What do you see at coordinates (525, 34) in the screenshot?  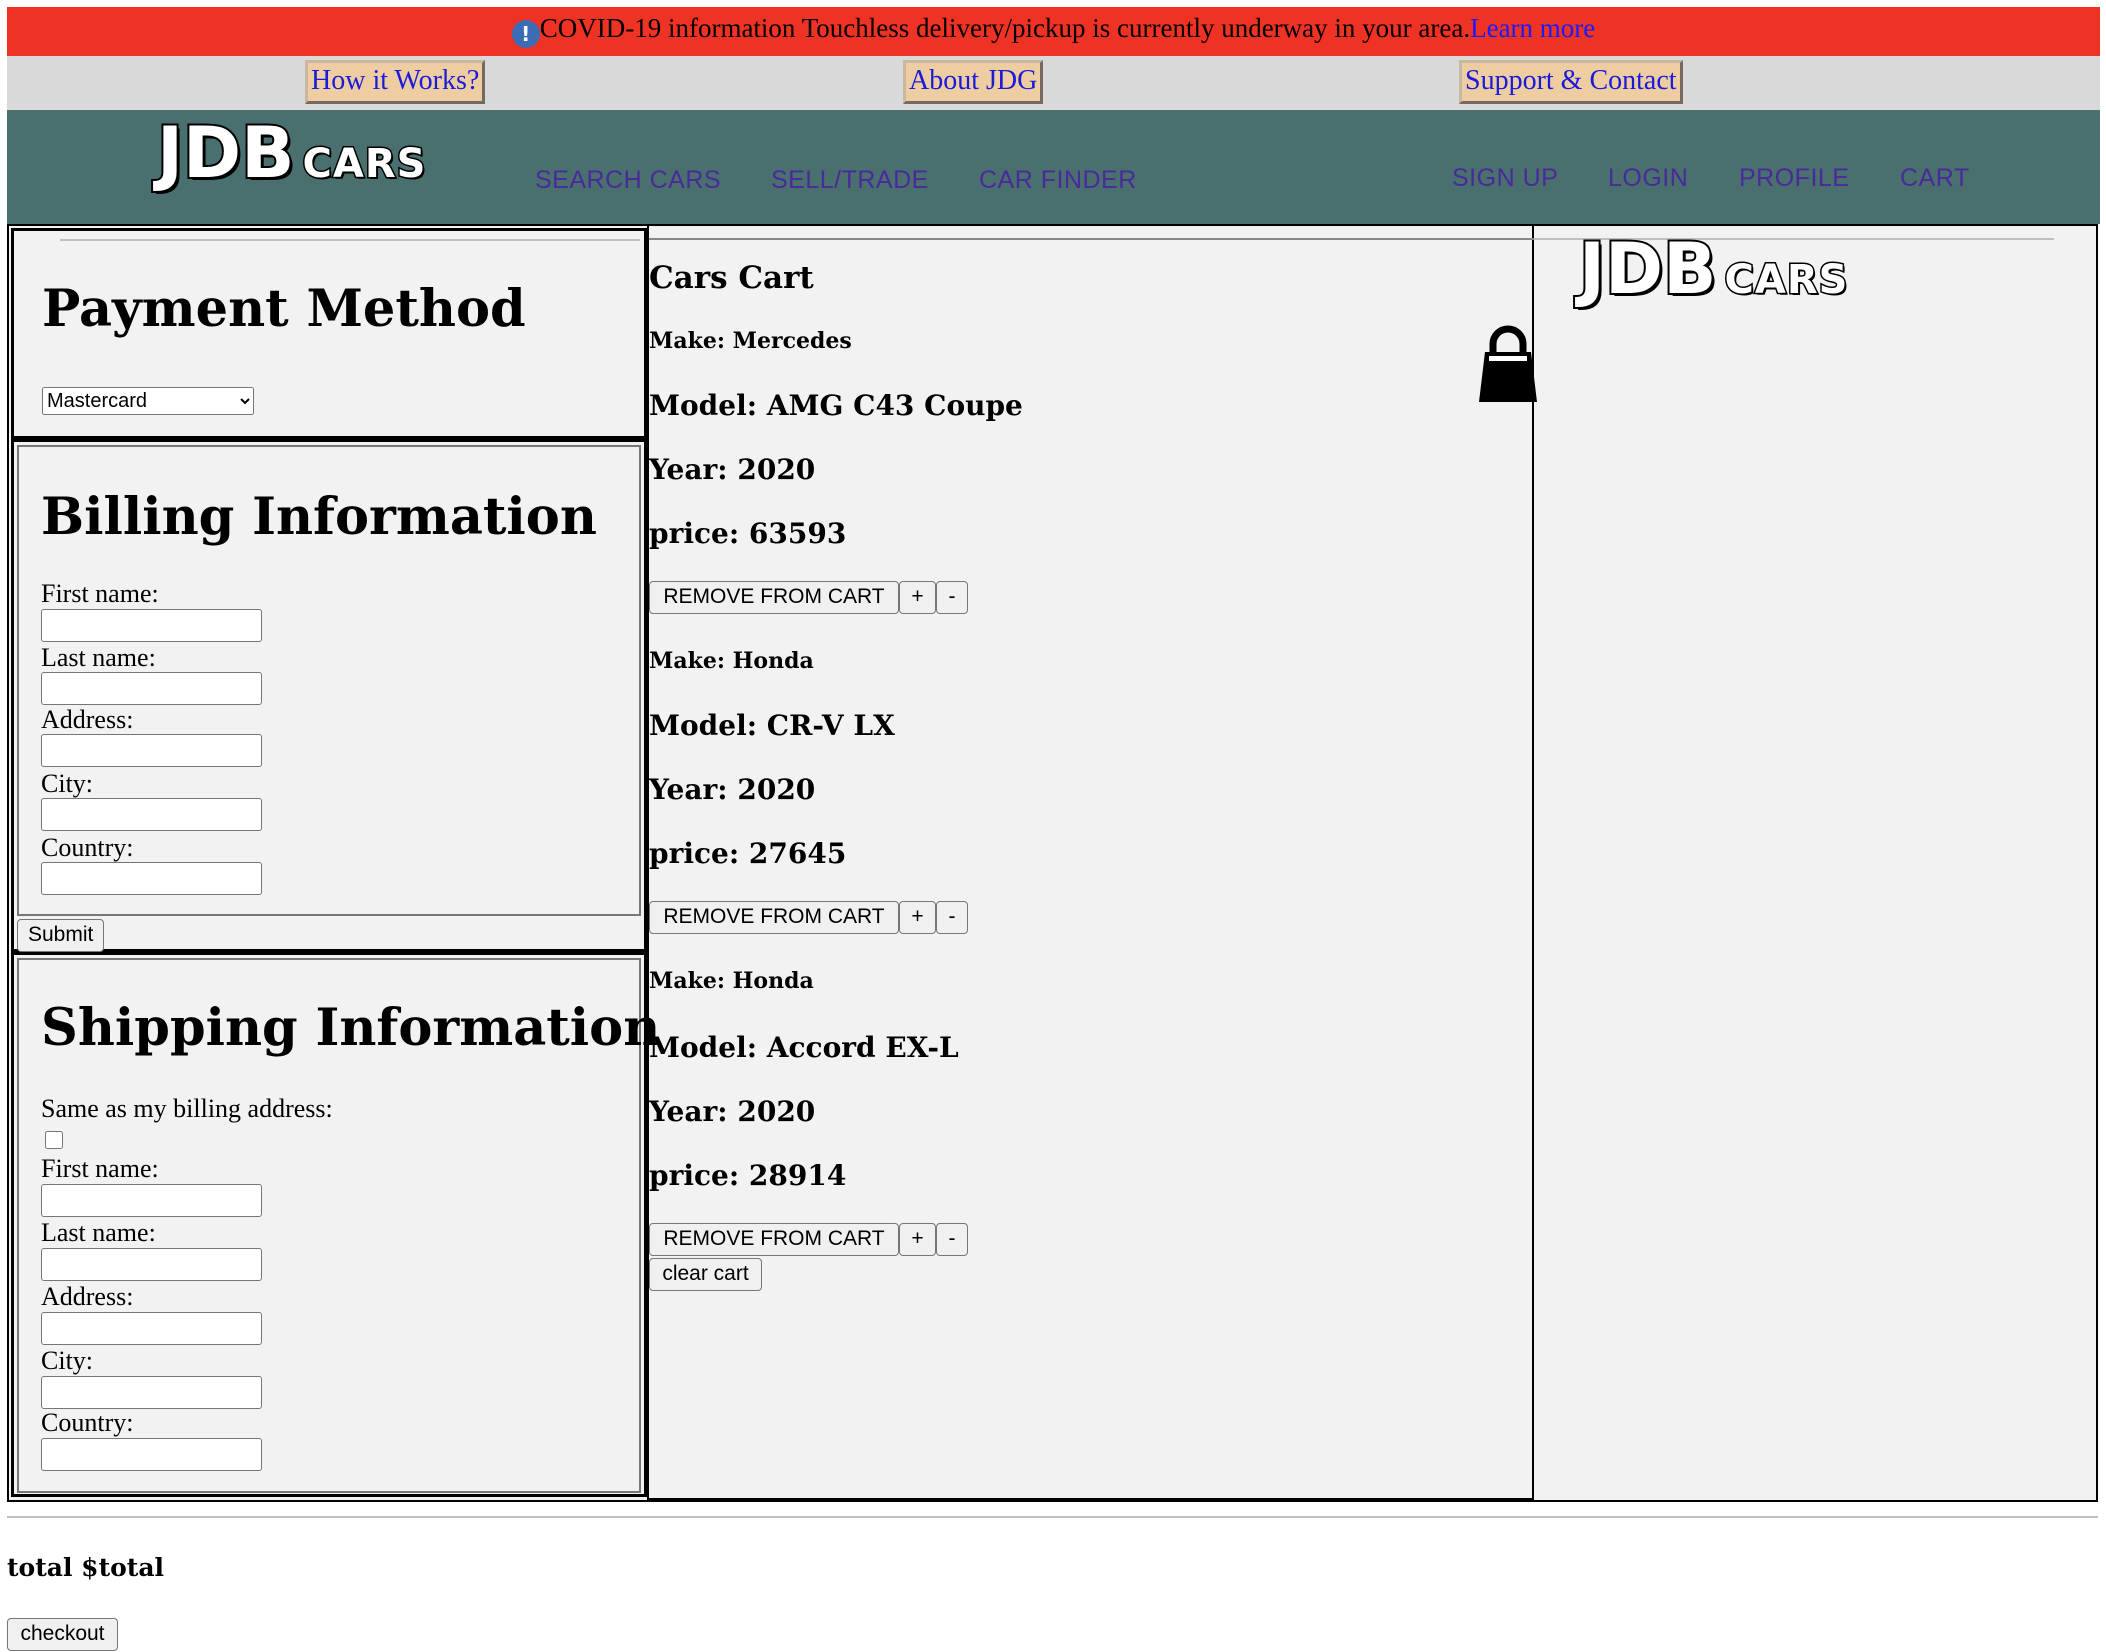 I see `exclamation-circle-icon: !` at bounding box center [525, 34].